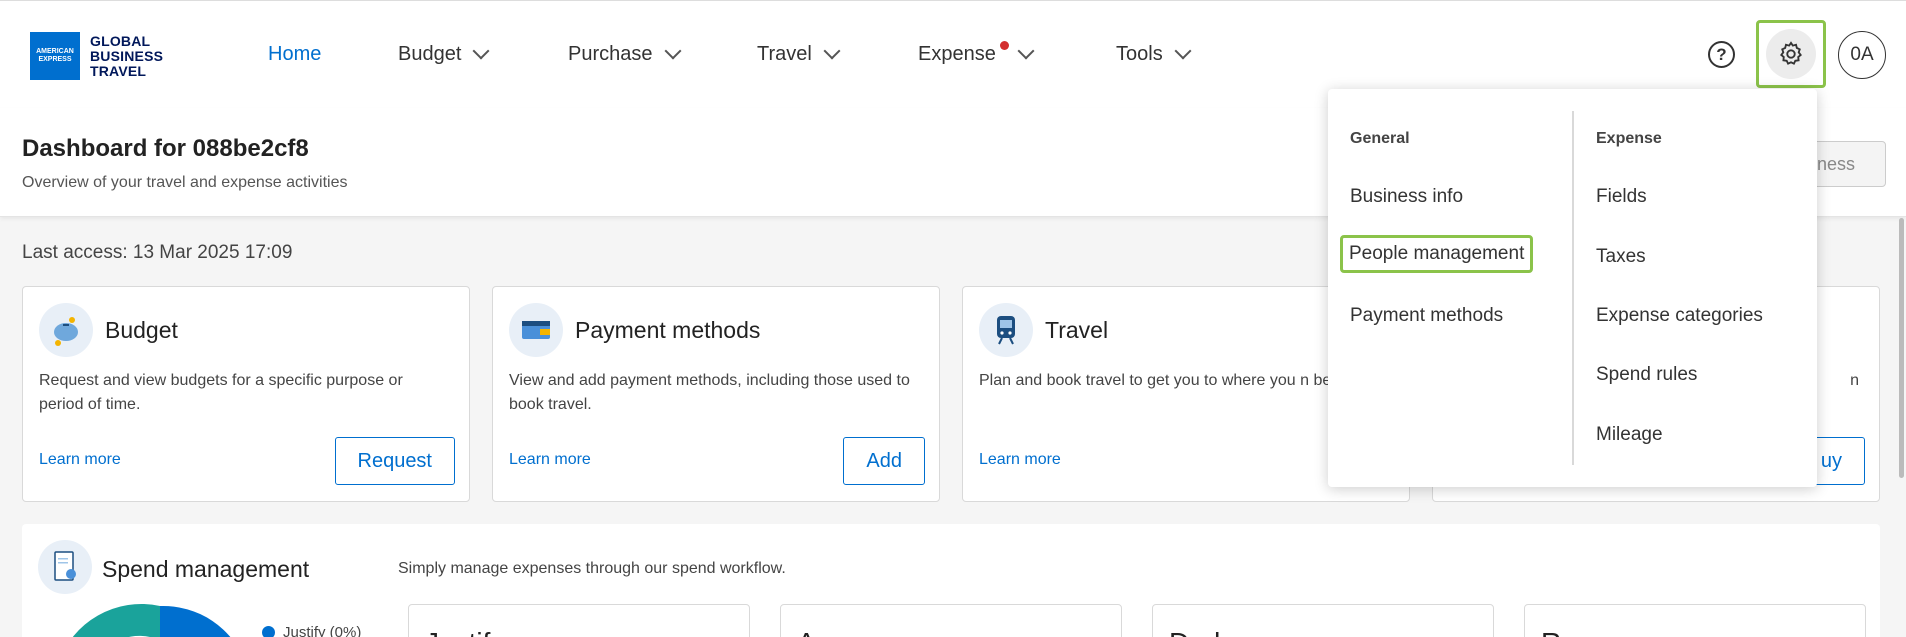  I want to click on legend-dot, so click(268, 631).